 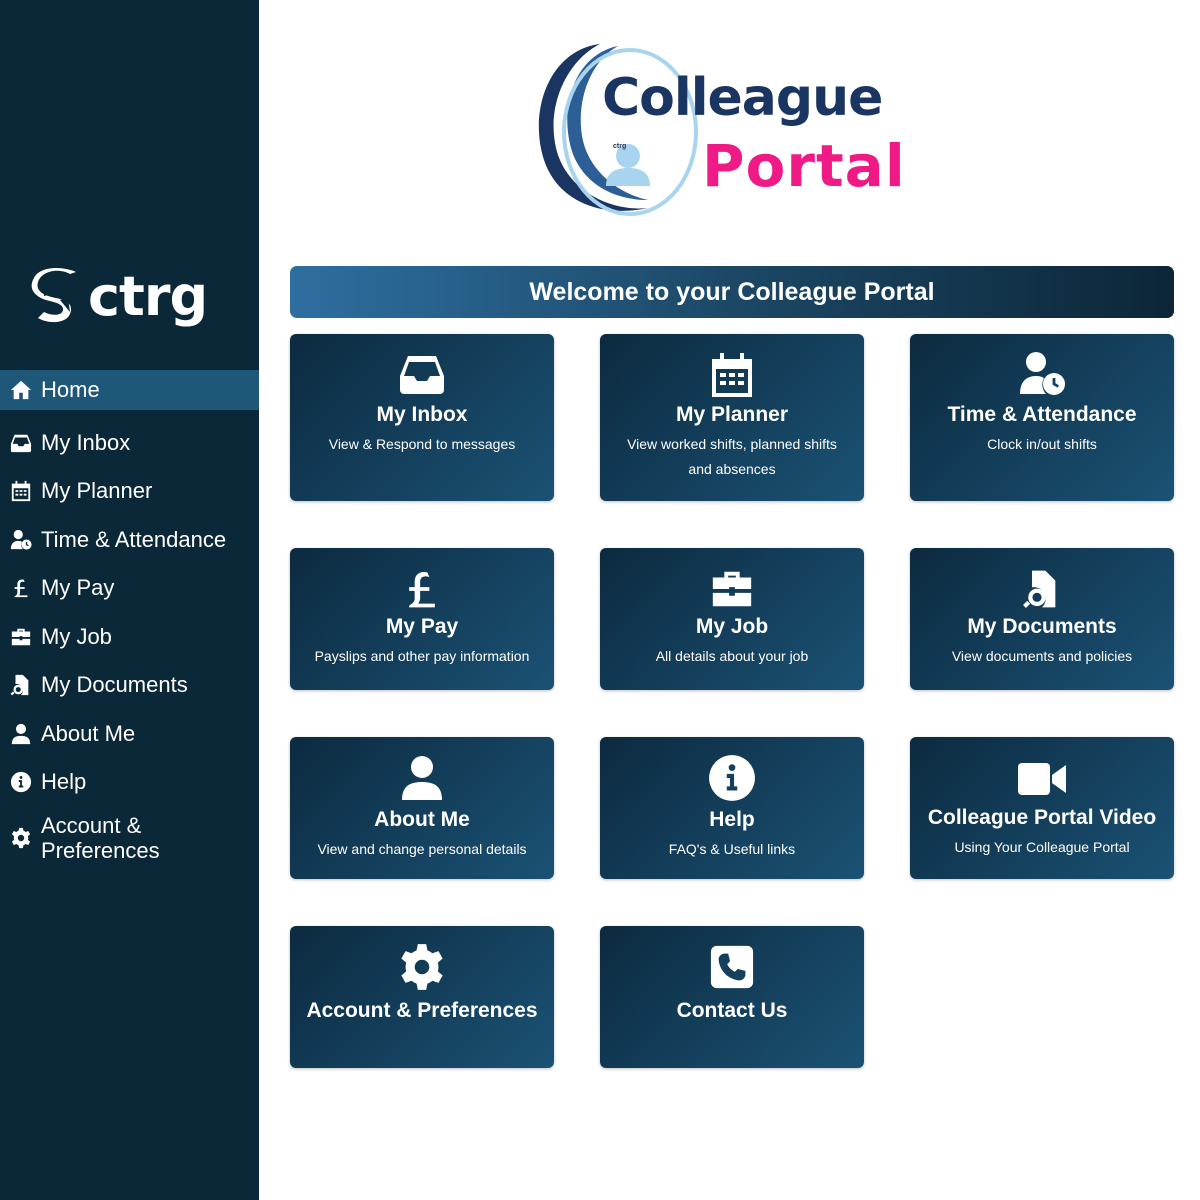 What do you see at coordinates (422, 444) in the screenshot?
I see `tile-subtitle: View & Respond to messages` at bounding box center [422, 444].